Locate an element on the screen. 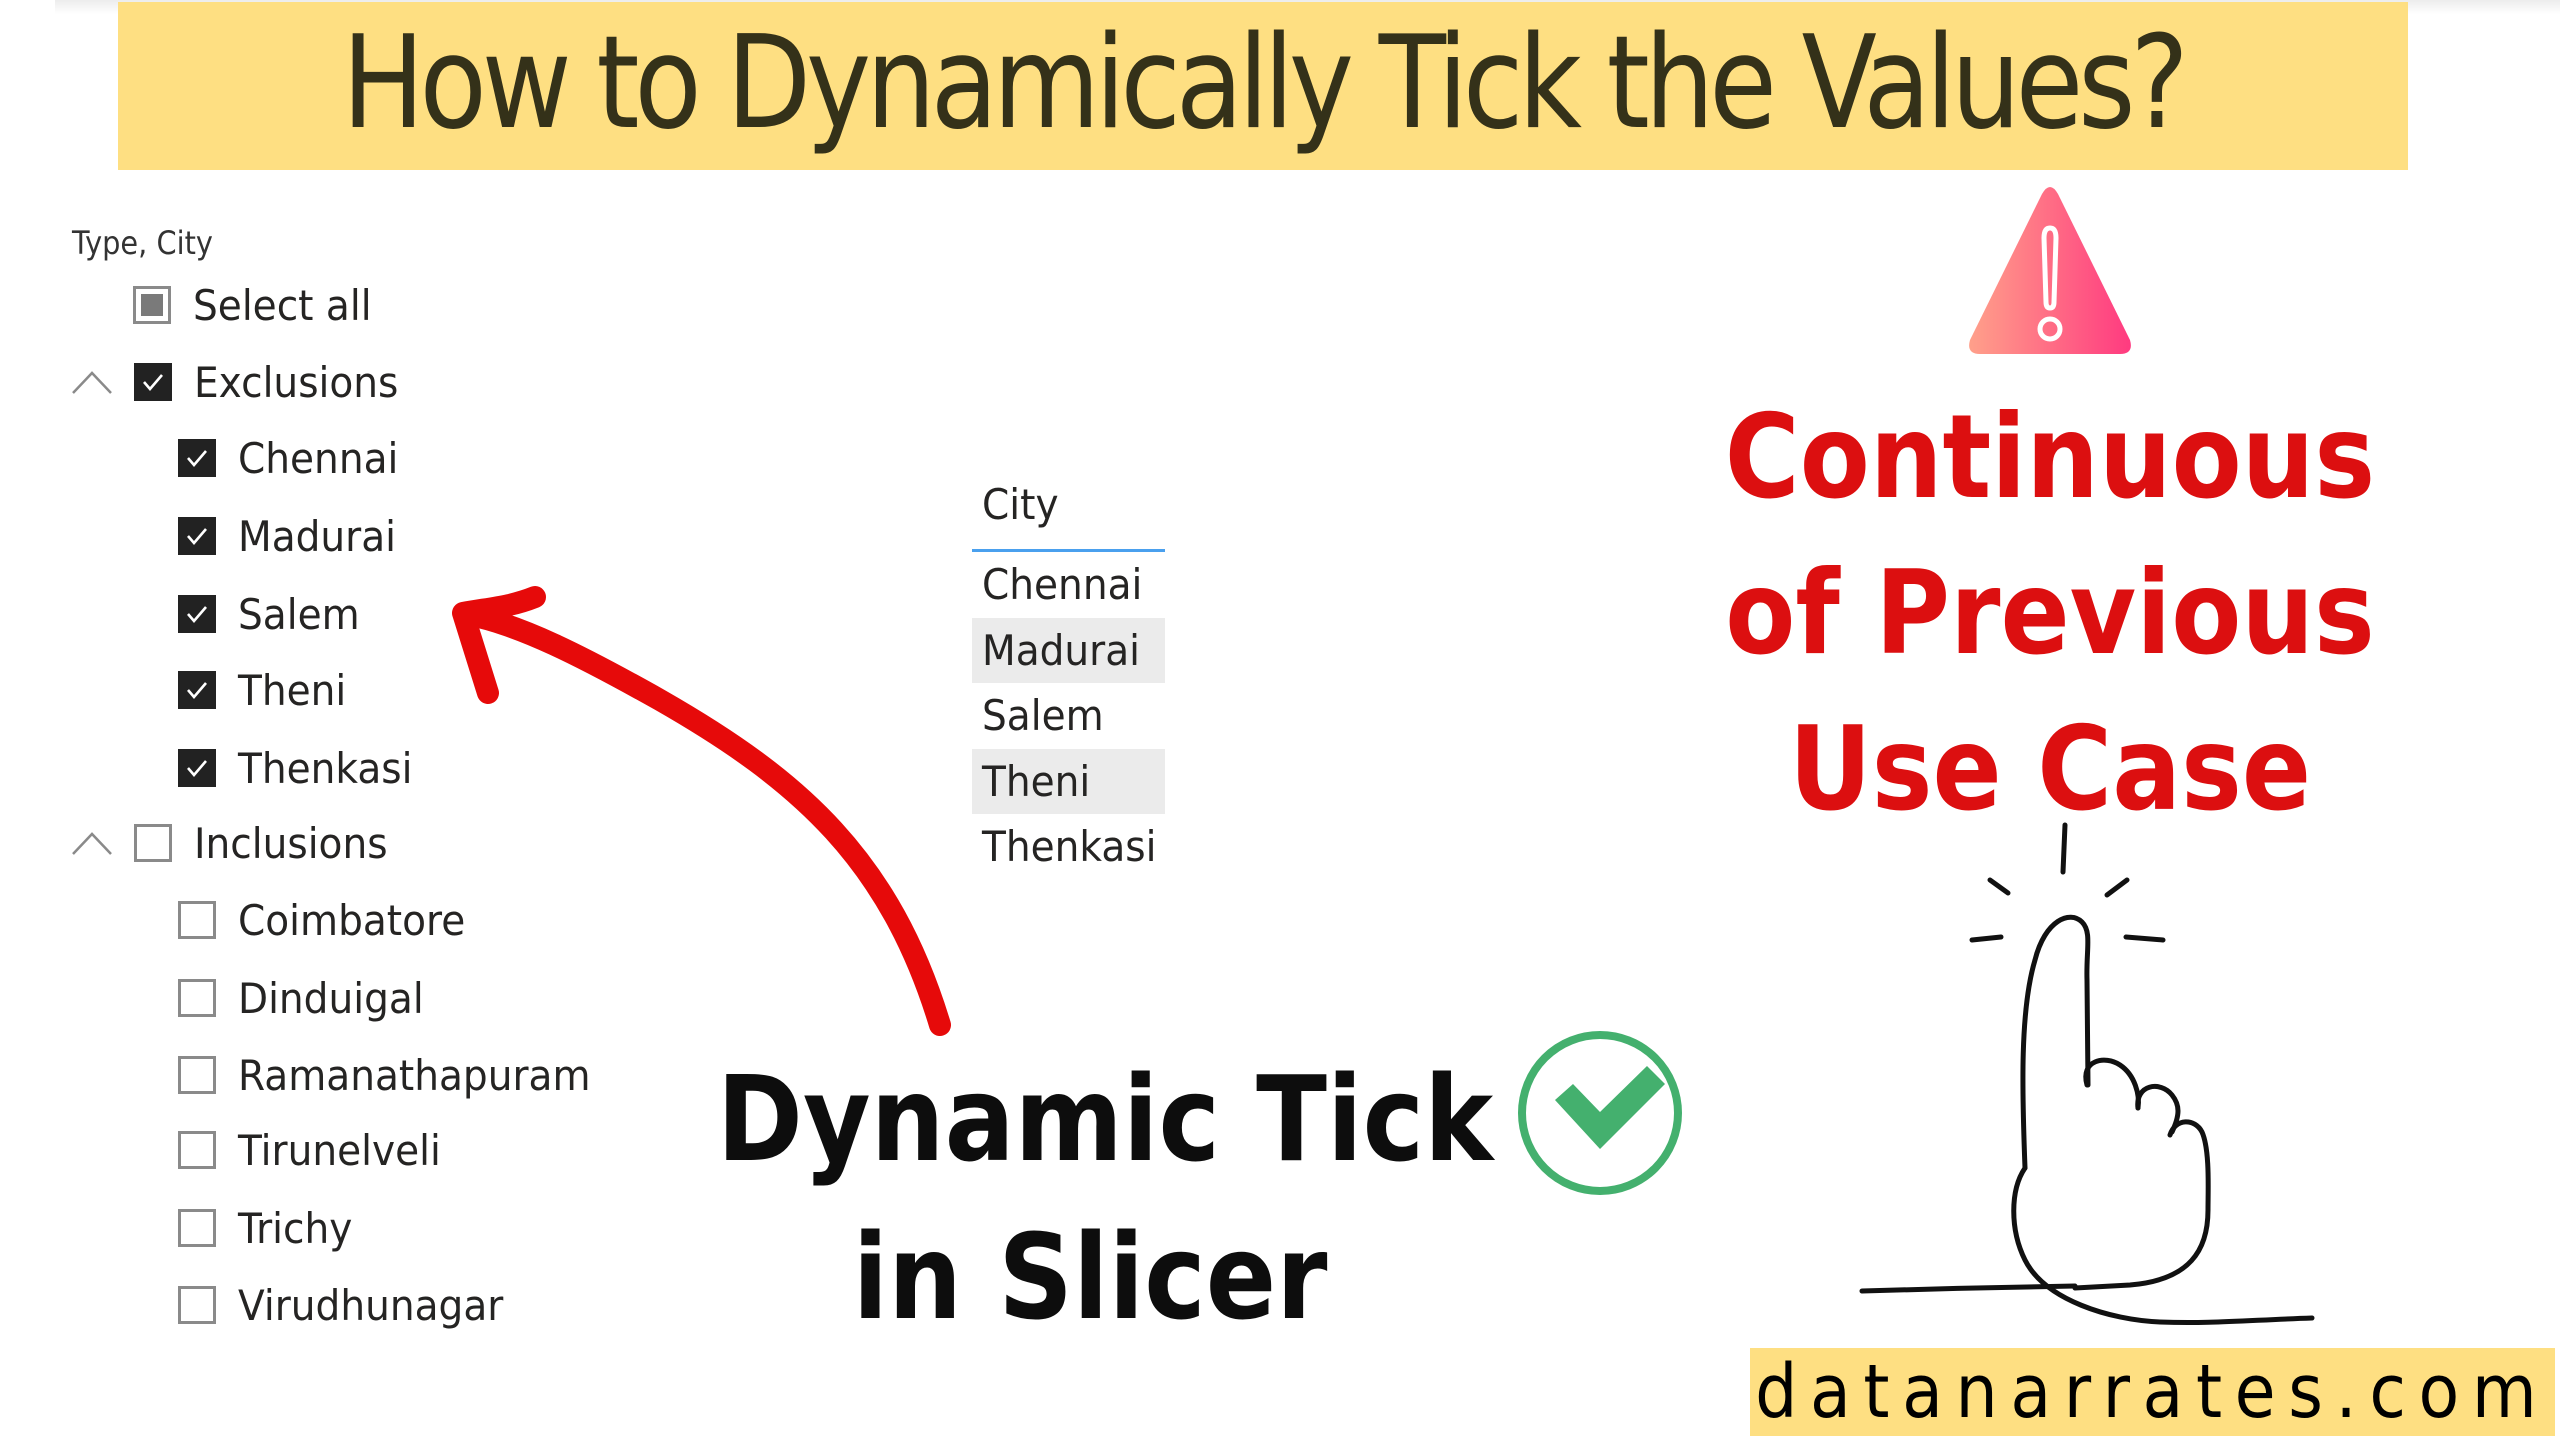 The height and width of the screenshot is (1440, 2560). callout-text: Dynamic Tick in Slicer is located at coordinates (1120, 1198).